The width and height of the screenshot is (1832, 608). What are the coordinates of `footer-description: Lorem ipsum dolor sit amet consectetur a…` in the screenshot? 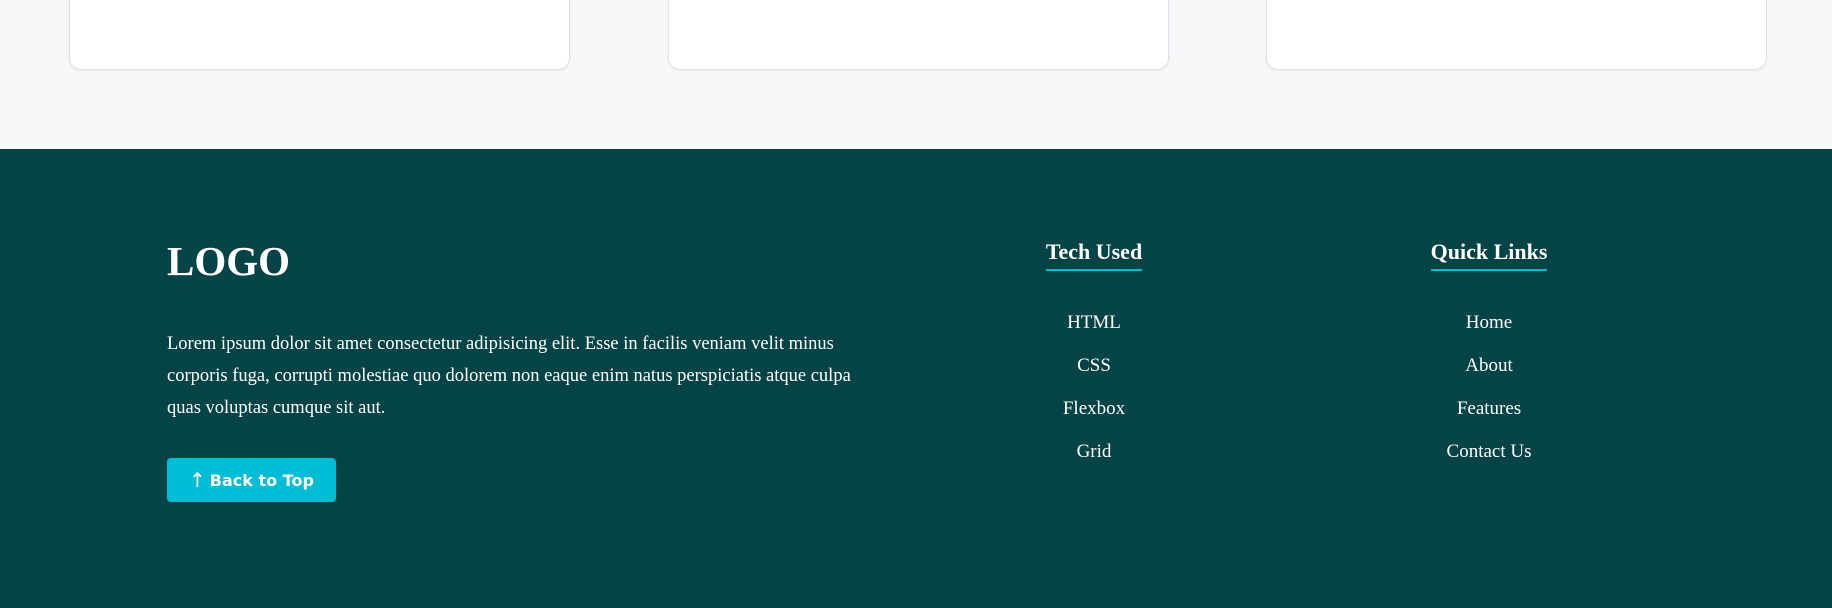 It's located at (509, 376).